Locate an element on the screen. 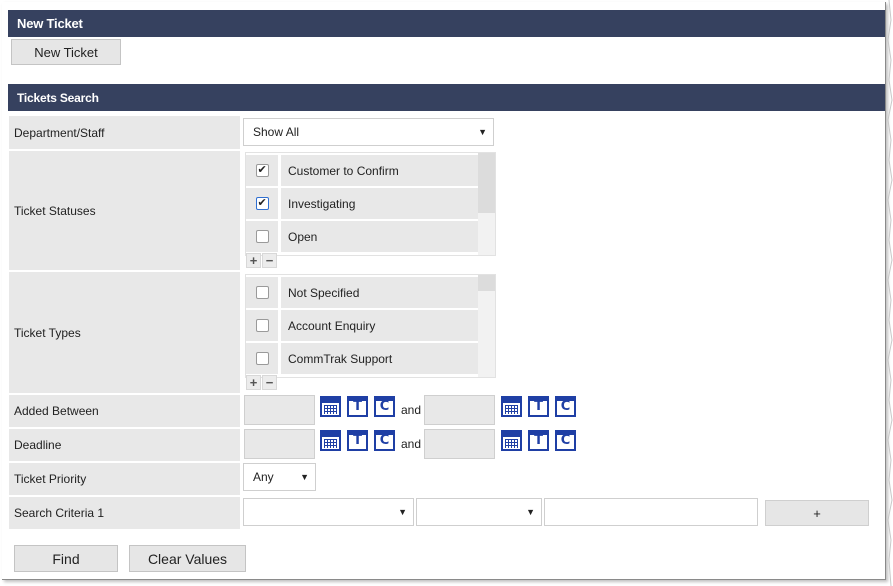  added-to-date-input is located at coordinates (459, 410).